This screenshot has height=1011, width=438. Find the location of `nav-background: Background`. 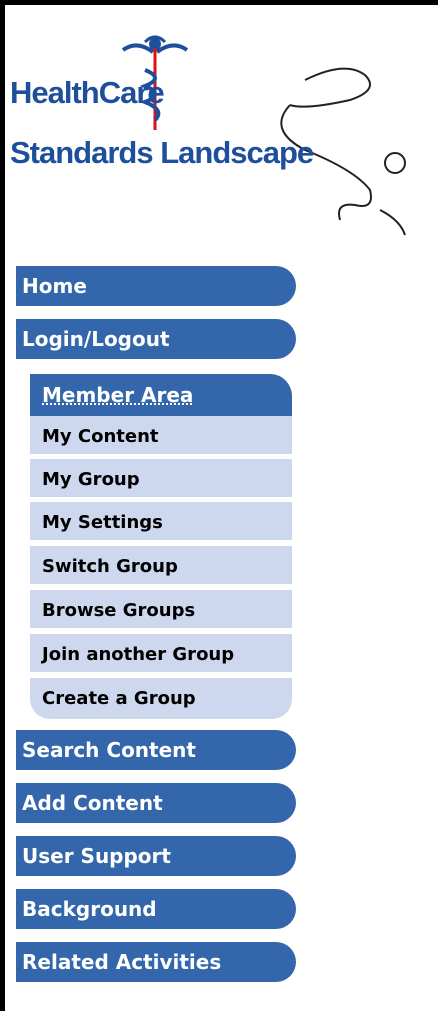

nav-background: Background is located at coordinates (156, 909).